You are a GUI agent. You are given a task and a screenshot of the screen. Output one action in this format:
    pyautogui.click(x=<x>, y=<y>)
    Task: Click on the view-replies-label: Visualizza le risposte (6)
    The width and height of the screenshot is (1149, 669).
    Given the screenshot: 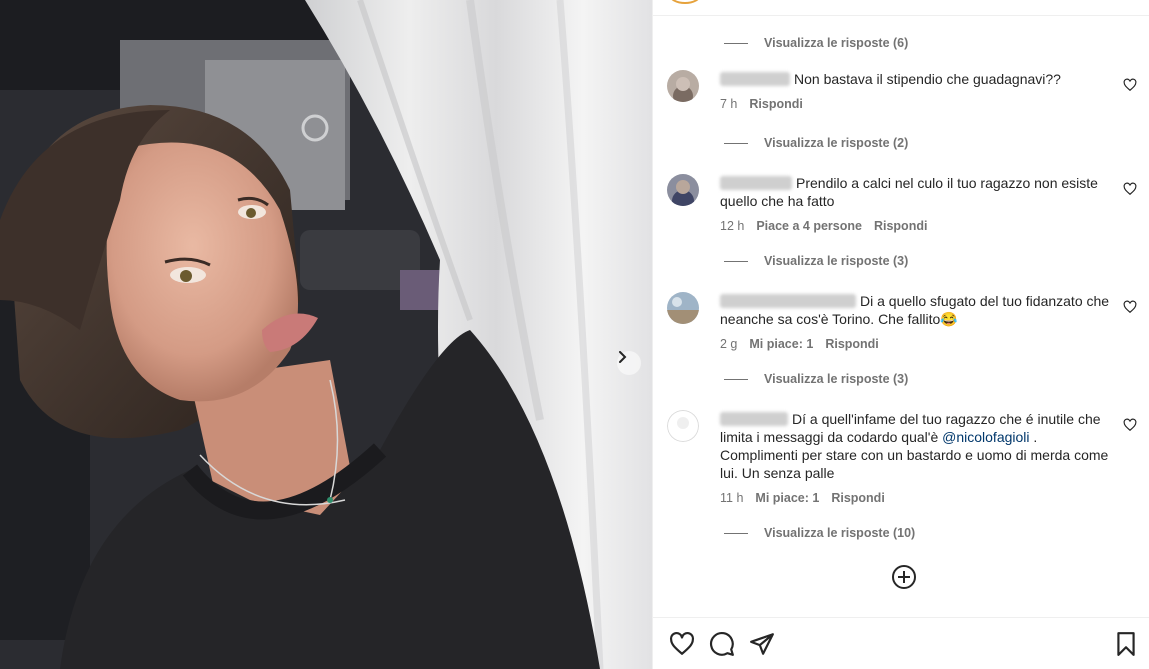 What is the action you would take?
    pyautogui.click(x=836, y=43)
    